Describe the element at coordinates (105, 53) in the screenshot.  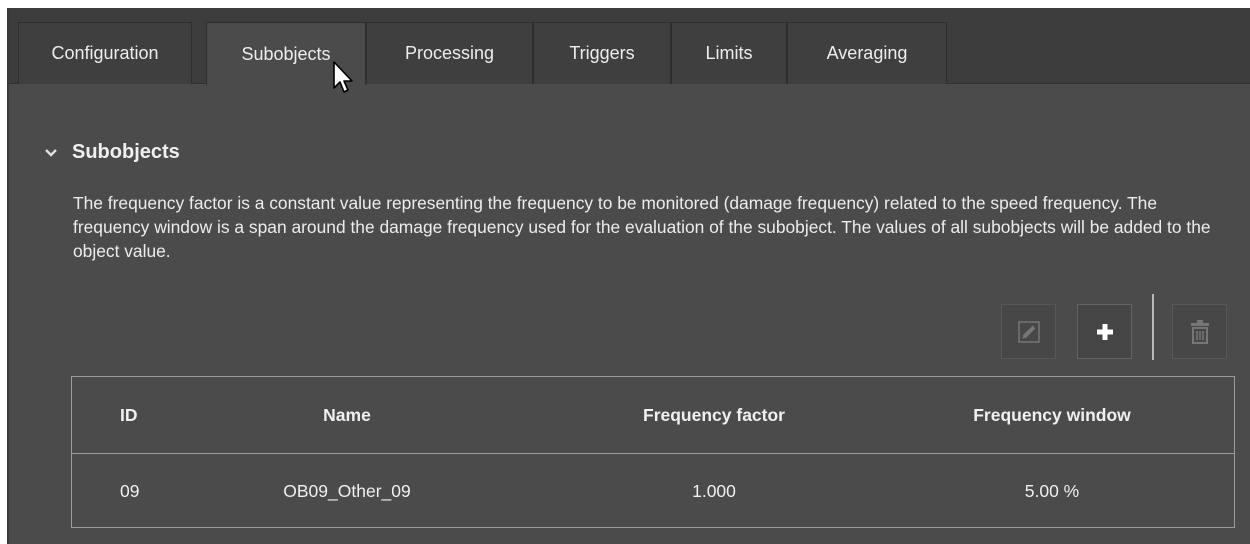
I see `tab-configuration: Configuration` at that location.